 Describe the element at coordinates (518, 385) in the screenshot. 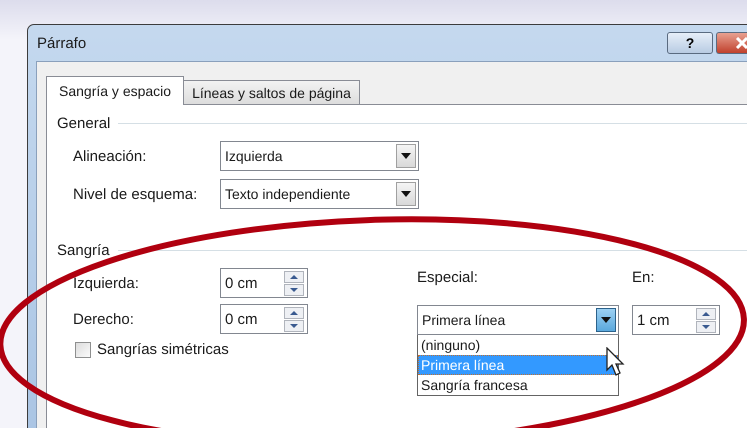

I see `dropdown-option: Sangría francesa` at that location.